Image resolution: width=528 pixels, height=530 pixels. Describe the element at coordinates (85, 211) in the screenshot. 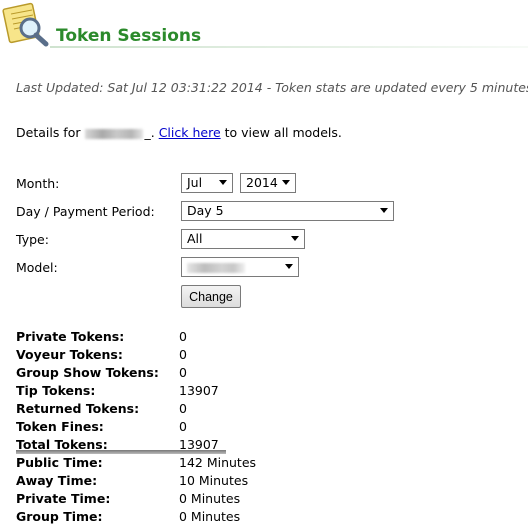

I see `day-period-label: Day / Payment Period:` at that location.